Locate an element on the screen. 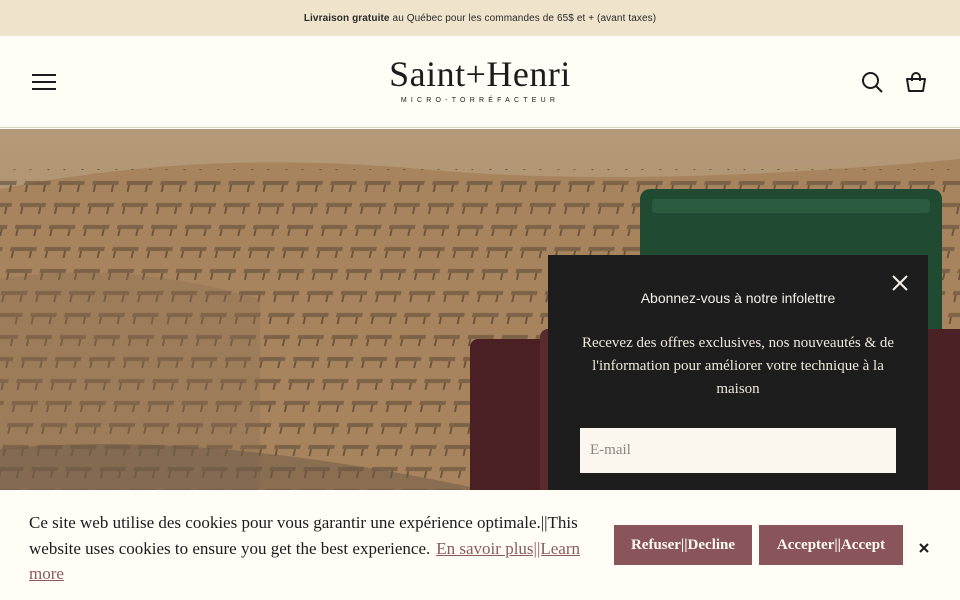 This screenshot has height=600, width=960. search-icon is located at coordinates (872, 82).